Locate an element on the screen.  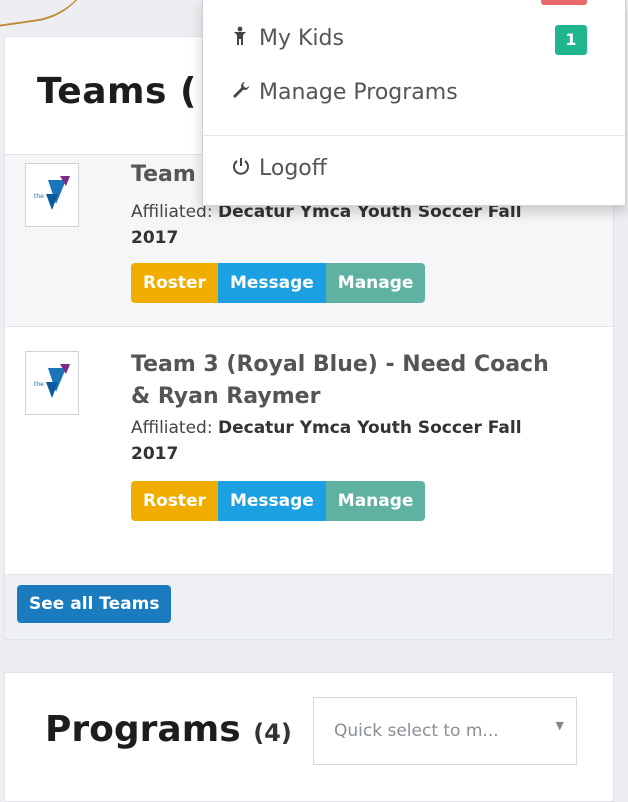
programs-count: (4) is located at coordinates (272, 733).